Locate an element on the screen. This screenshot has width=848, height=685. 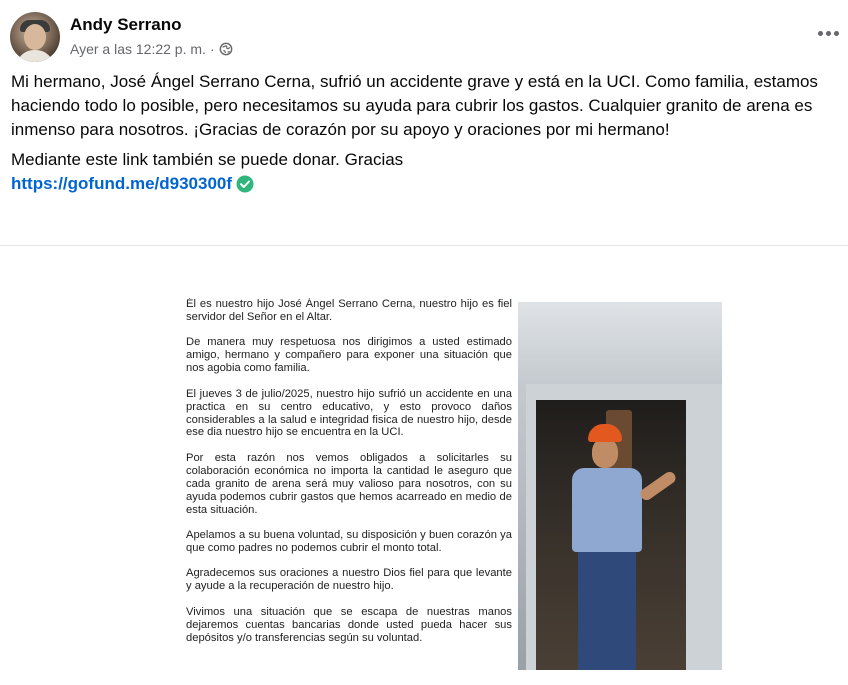
avatar is located at coordinates (35, 37).